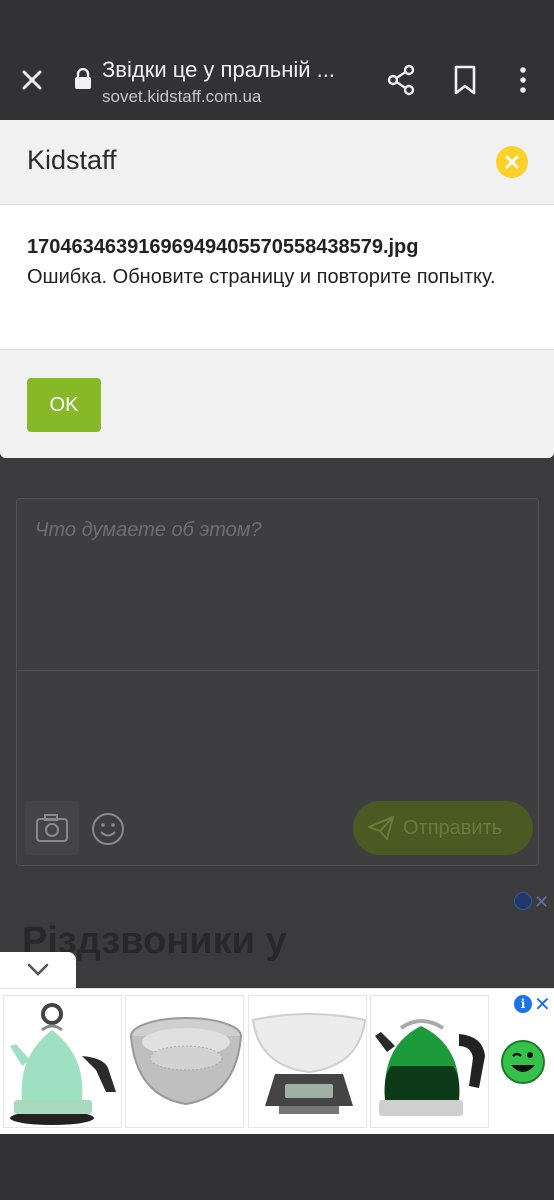 The width and height of the screenshot is (554, 1200). Describe the element at coordinates (181, 97) in the screenshot. I see `page-url: sovet.kidstaff.com.ua` at that location.